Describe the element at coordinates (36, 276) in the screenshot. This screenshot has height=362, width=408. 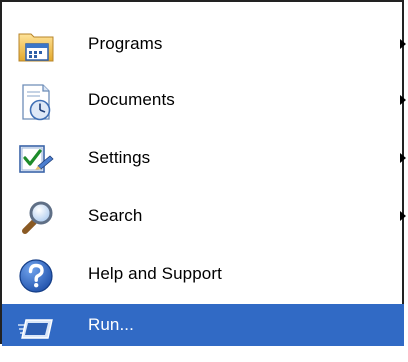
I see `help-icon` at that location.